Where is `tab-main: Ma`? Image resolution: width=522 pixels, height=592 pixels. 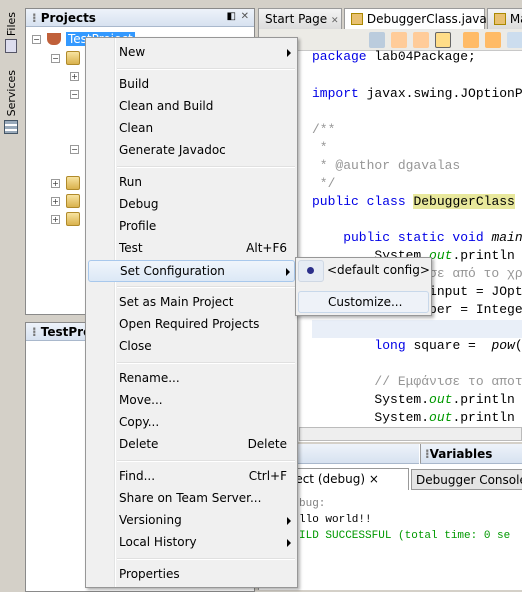
tab-main: Ma is located at coordinates (504, 18).